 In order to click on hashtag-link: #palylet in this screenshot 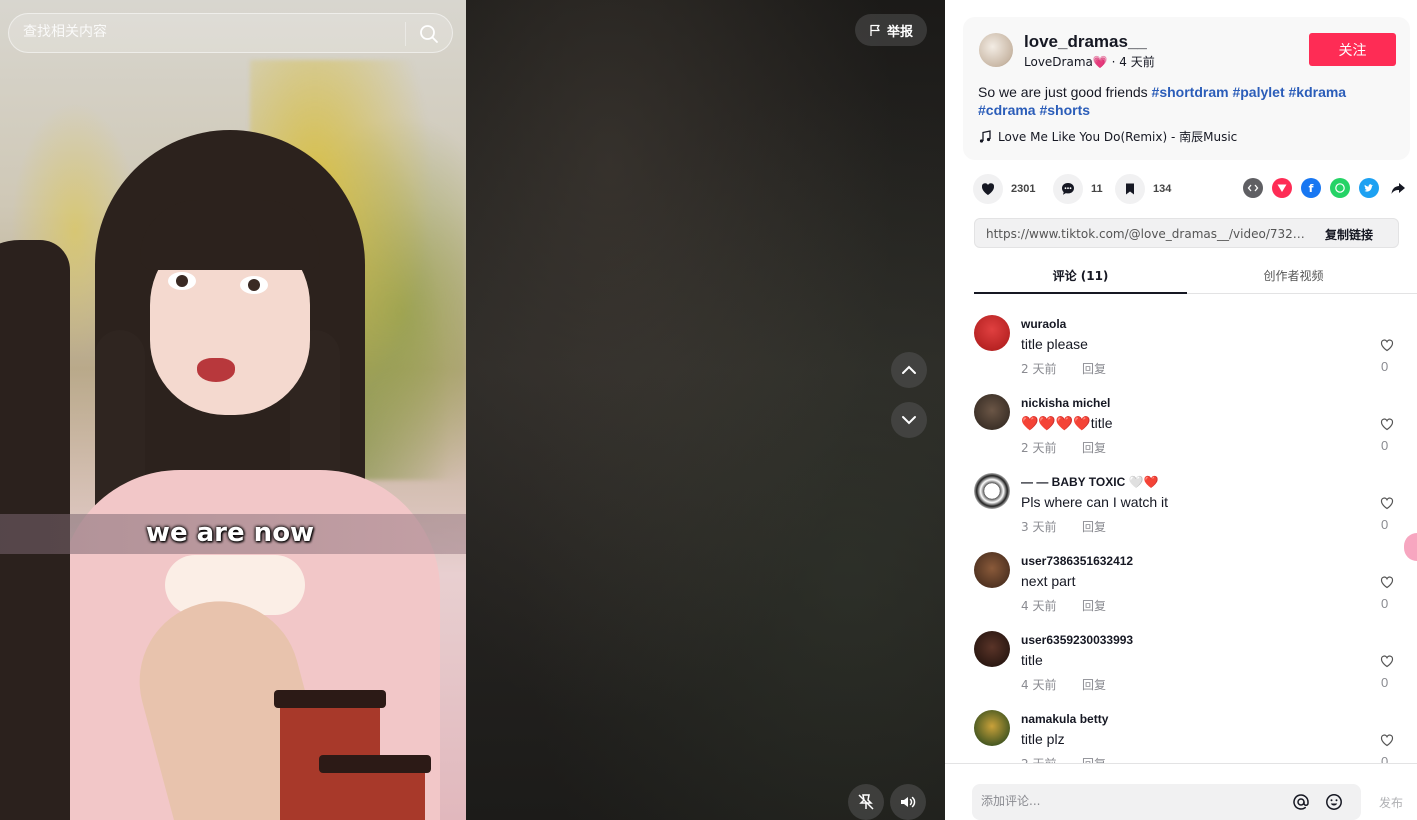, I will do `click(1258, 92)`.